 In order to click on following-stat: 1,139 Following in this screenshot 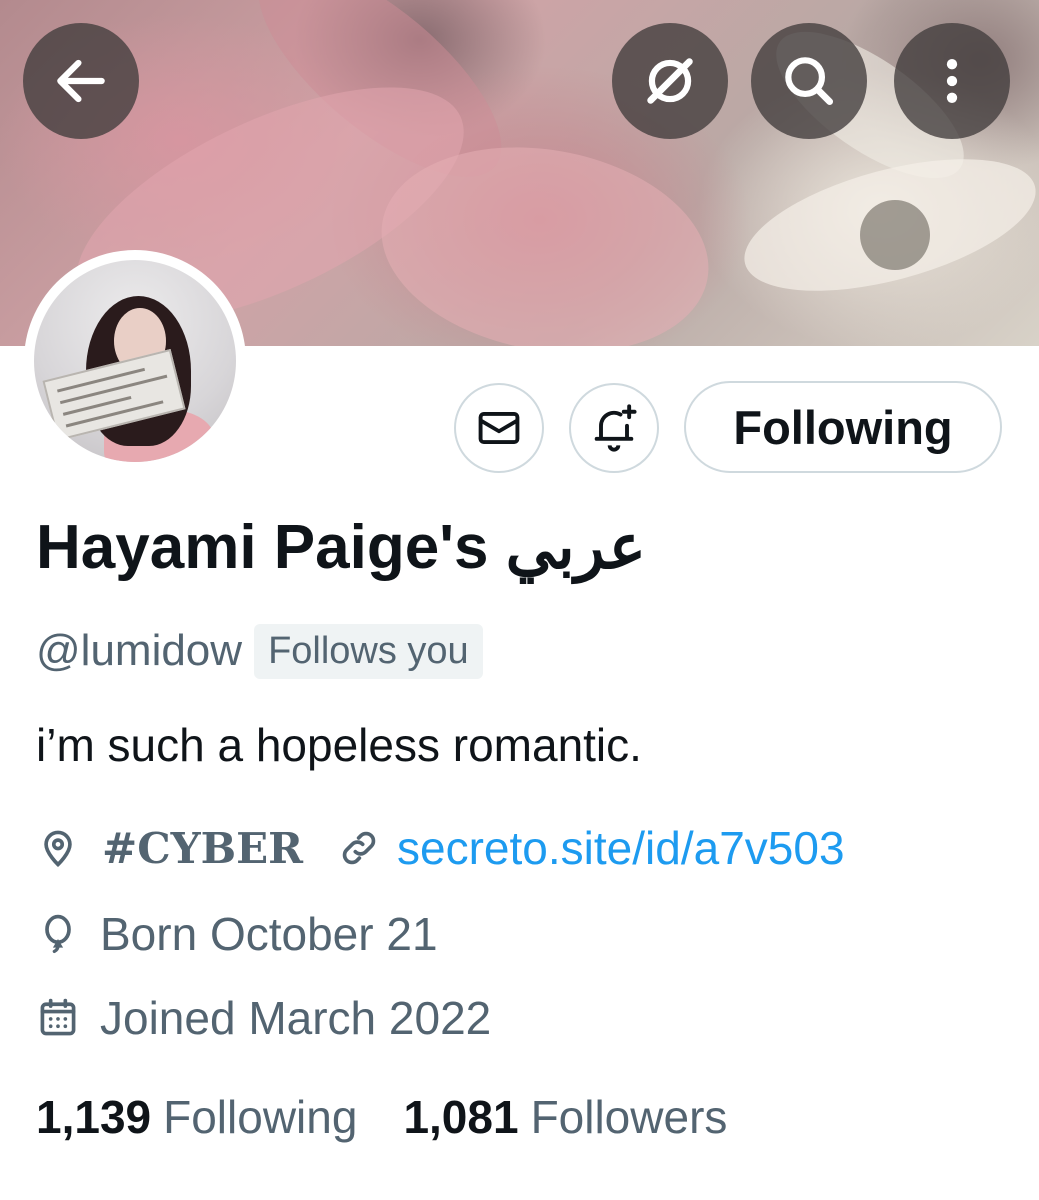, I will do `click(196, 1117)`.